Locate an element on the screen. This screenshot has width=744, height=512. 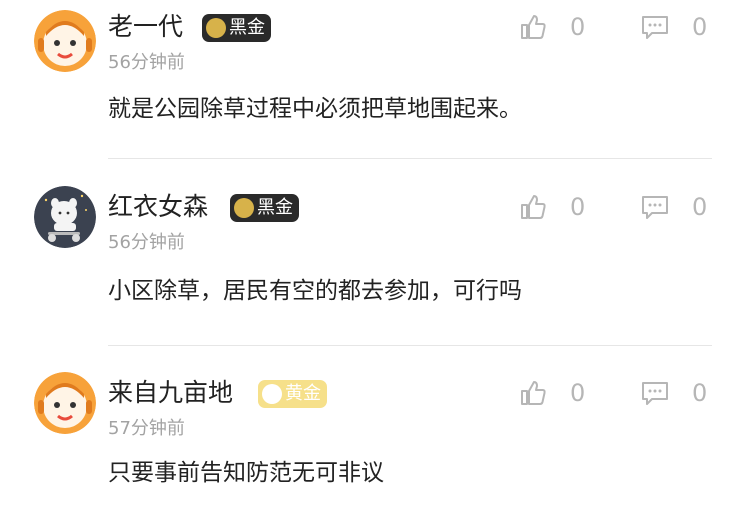
vip-badge: 黄金 is located at coordinates (292, 394).